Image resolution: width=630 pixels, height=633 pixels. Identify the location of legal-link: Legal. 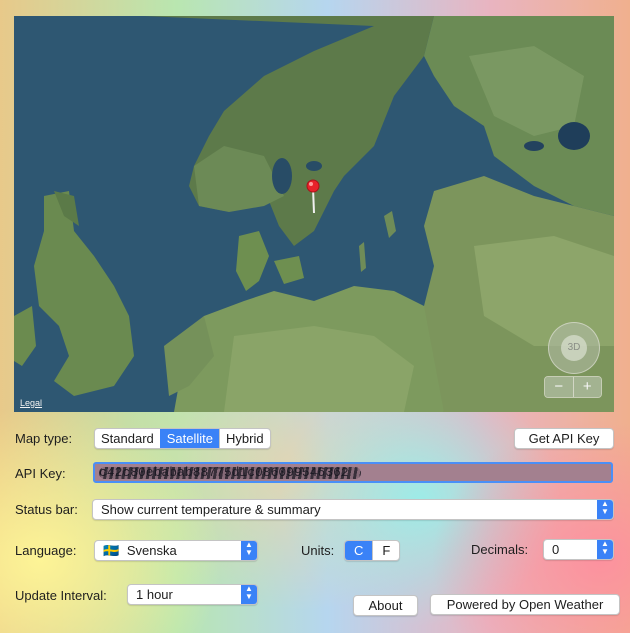
(31, 403).